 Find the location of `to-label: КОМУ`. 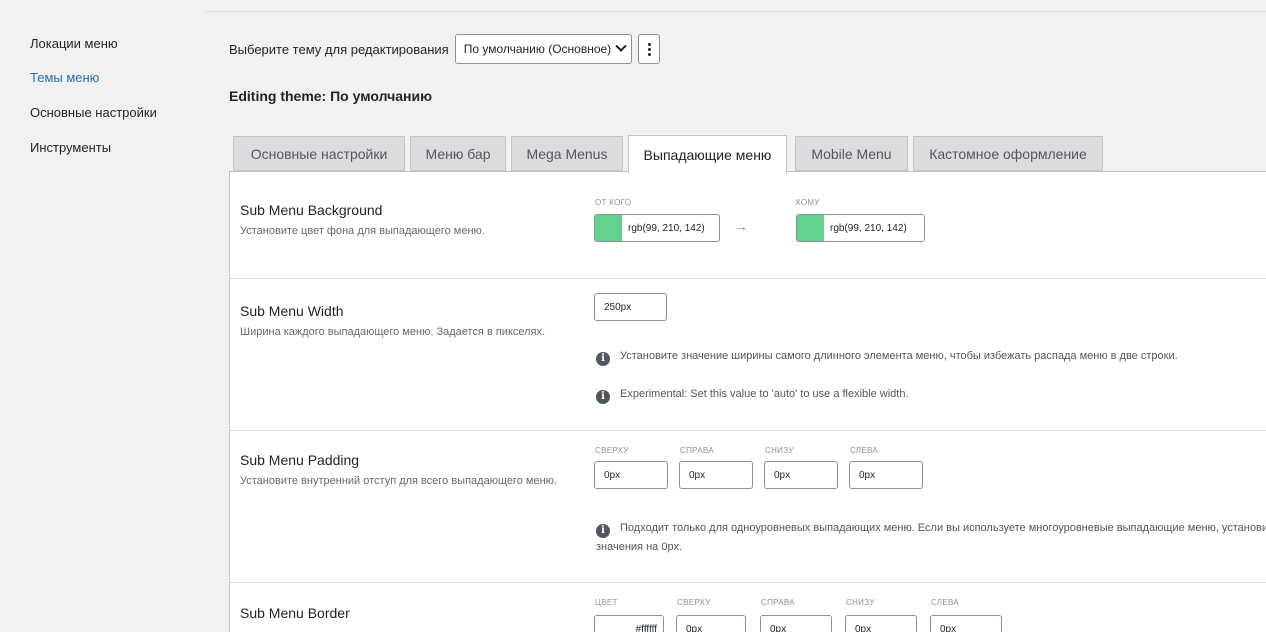

to-label: КОМУ is located at coordinates (808, 202).